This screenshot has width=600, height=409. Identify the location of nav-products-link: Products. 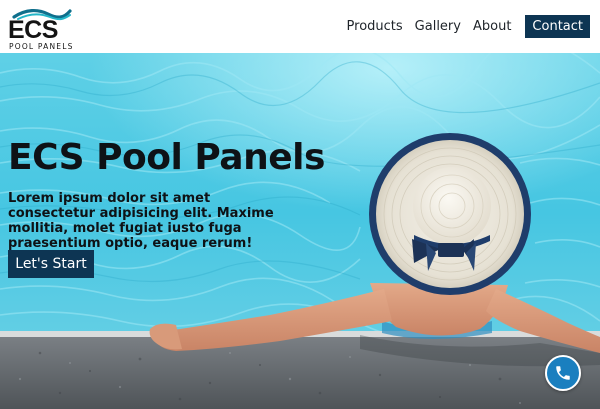
(375, 26).